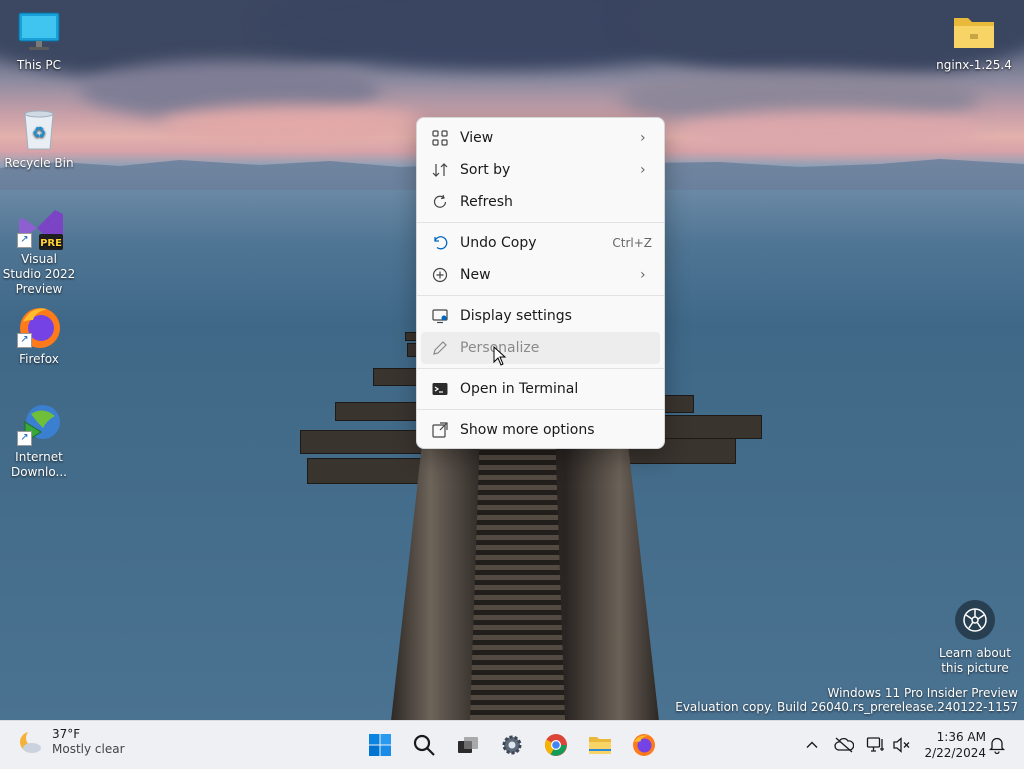 The height and width of the screenshot is (769, 1024). I want to click on volume-muted-icon, so click(901, 745).